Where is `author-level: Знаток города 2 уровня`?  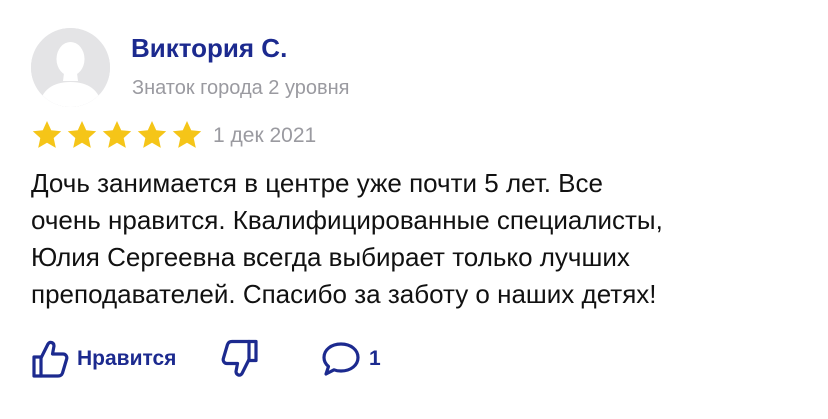
author-level: Знаток города 2 уровня is located at coordinates (241, 88).